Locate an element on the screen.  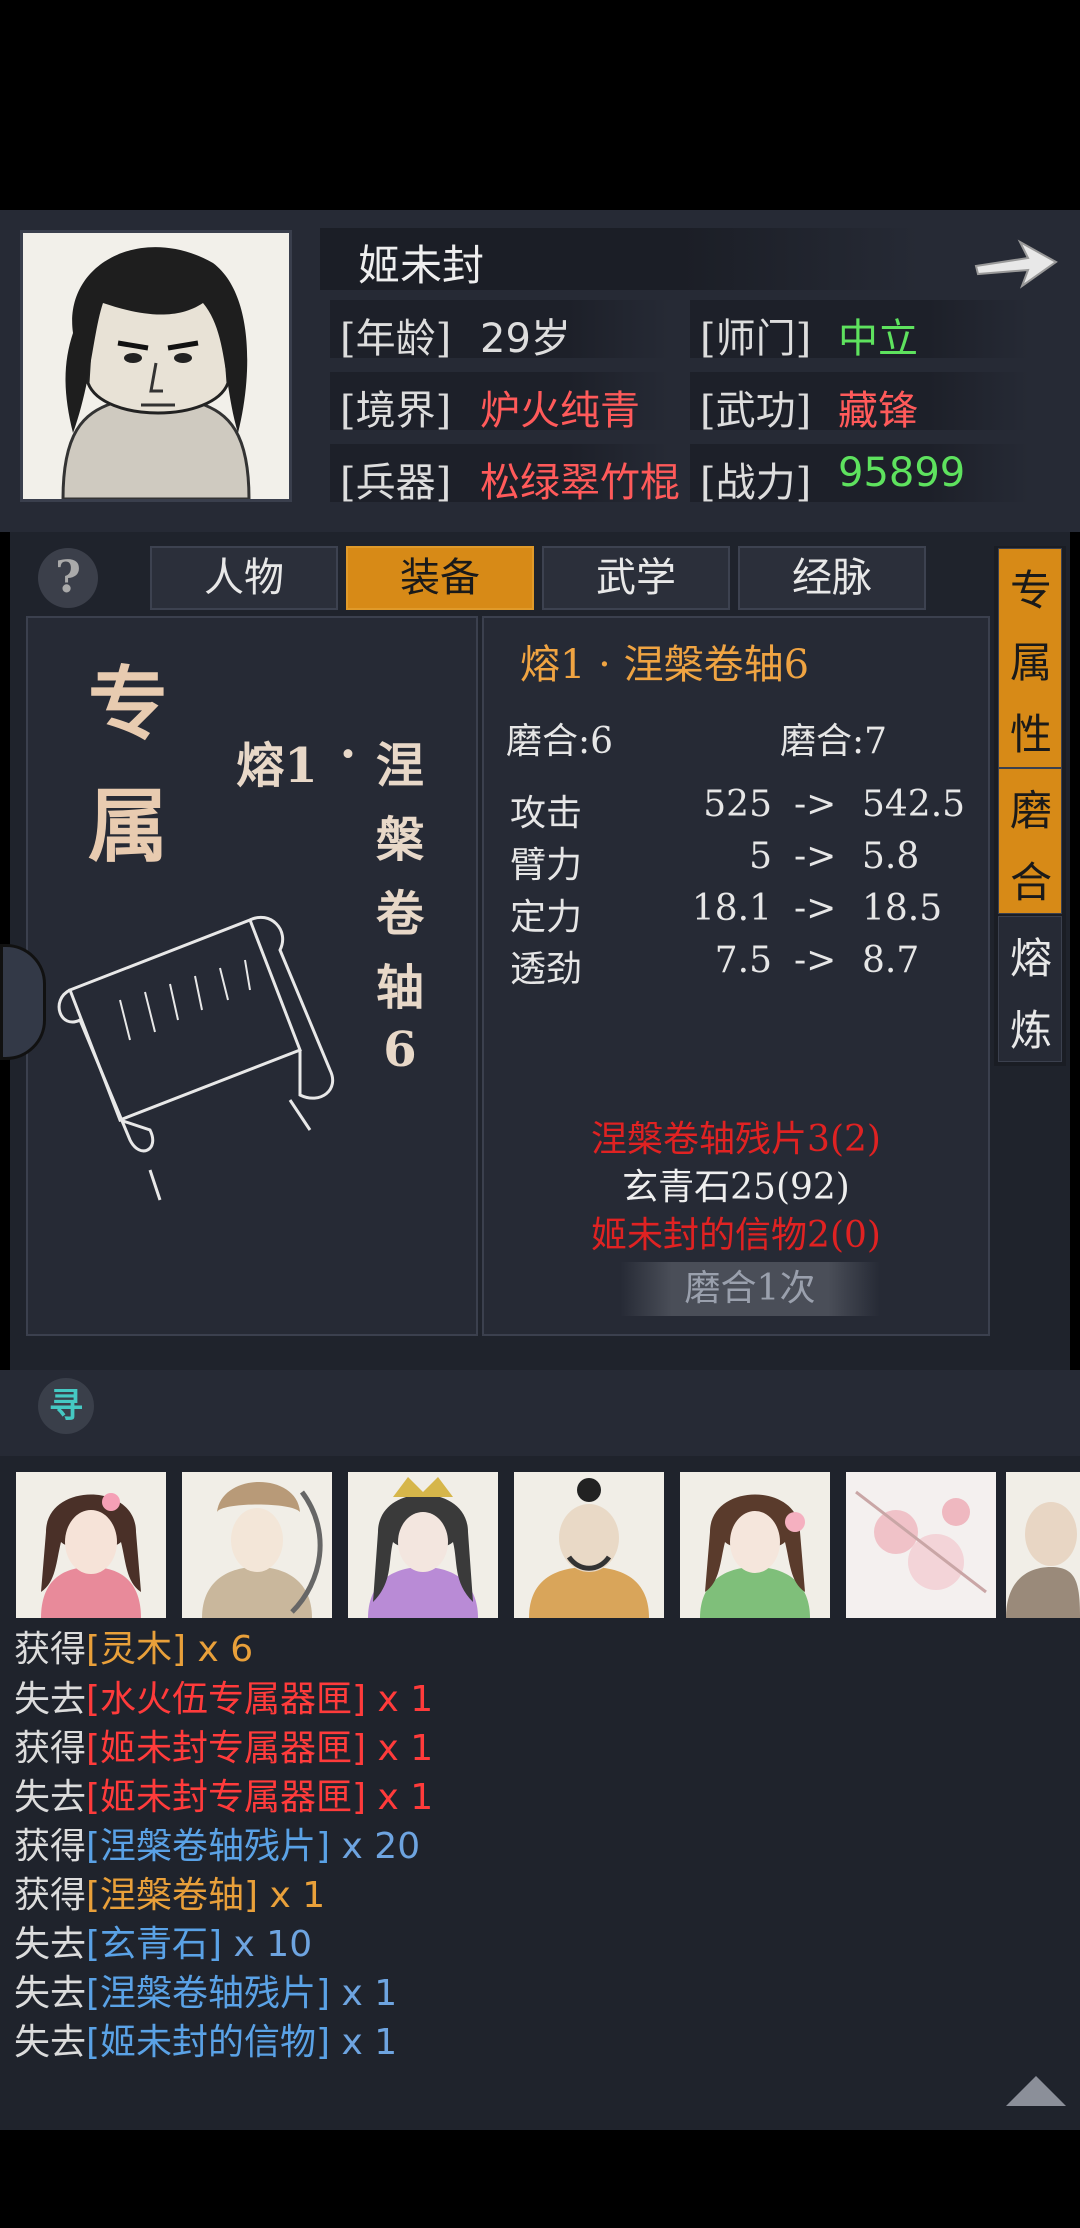
age-value: 29岁 is located at coordinates (525, 339).